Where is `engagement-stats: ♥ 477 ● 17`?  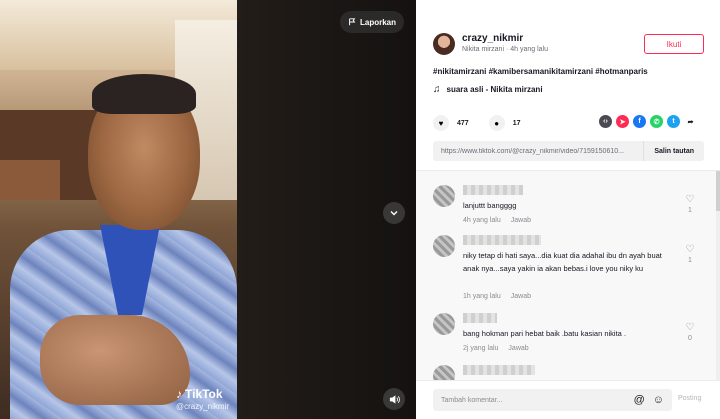
engagement-stats: ♥ 477 ● 17 is located at coordinates (482, 123).